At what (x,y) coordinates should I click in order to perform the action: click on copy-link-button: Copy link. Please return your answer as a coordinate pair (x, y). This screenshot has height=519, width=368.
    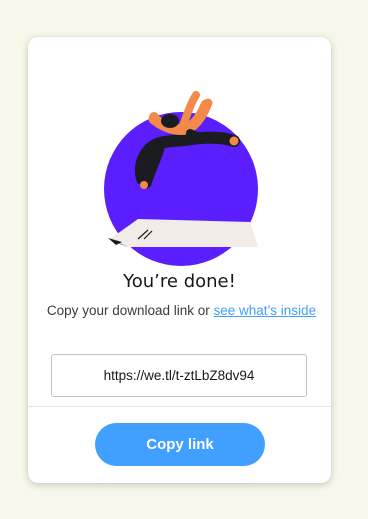
    Looking at the image, I should click on (180, 444).